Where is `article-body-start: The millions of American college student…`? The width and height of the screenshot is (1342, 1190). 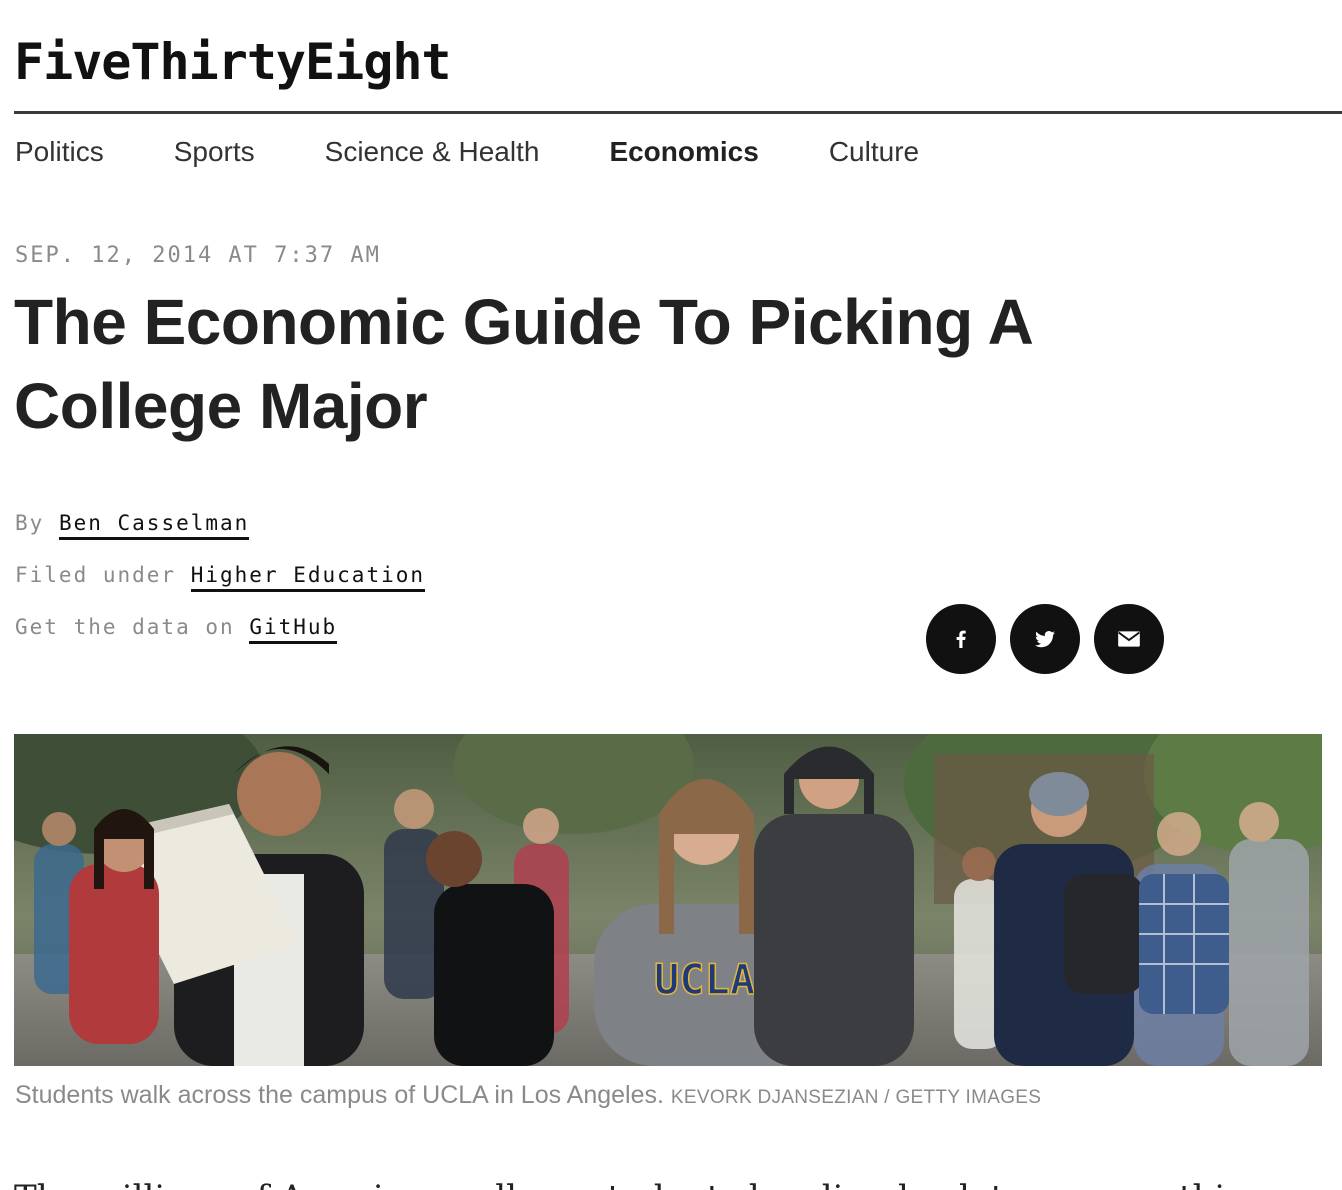
article-body-start: The millions of American college student… is located at coordinates (628, 1183).